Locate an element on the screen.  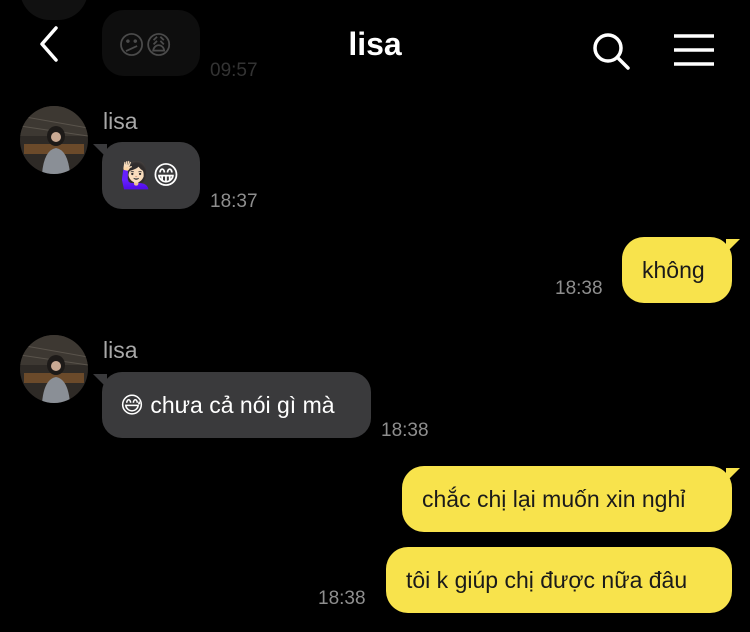
chat-title: lisa is located at coordinates (375, 44).